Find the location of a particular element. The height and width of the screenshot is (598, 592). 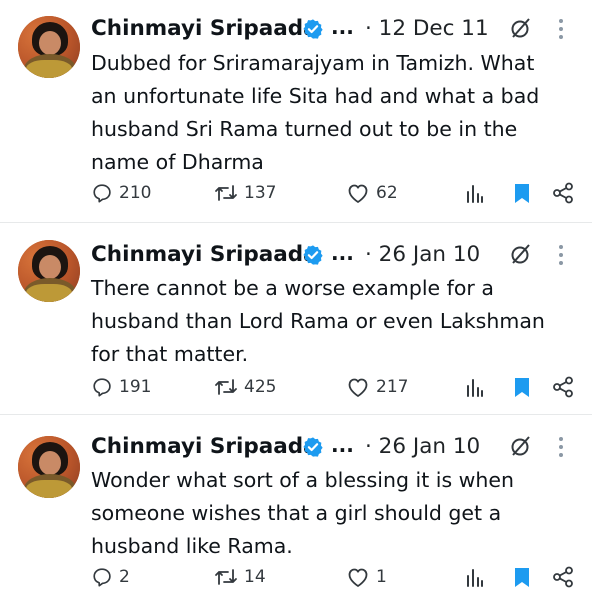

tweet-date: · 12 Dec 11 is located at coordinates (427, 29).